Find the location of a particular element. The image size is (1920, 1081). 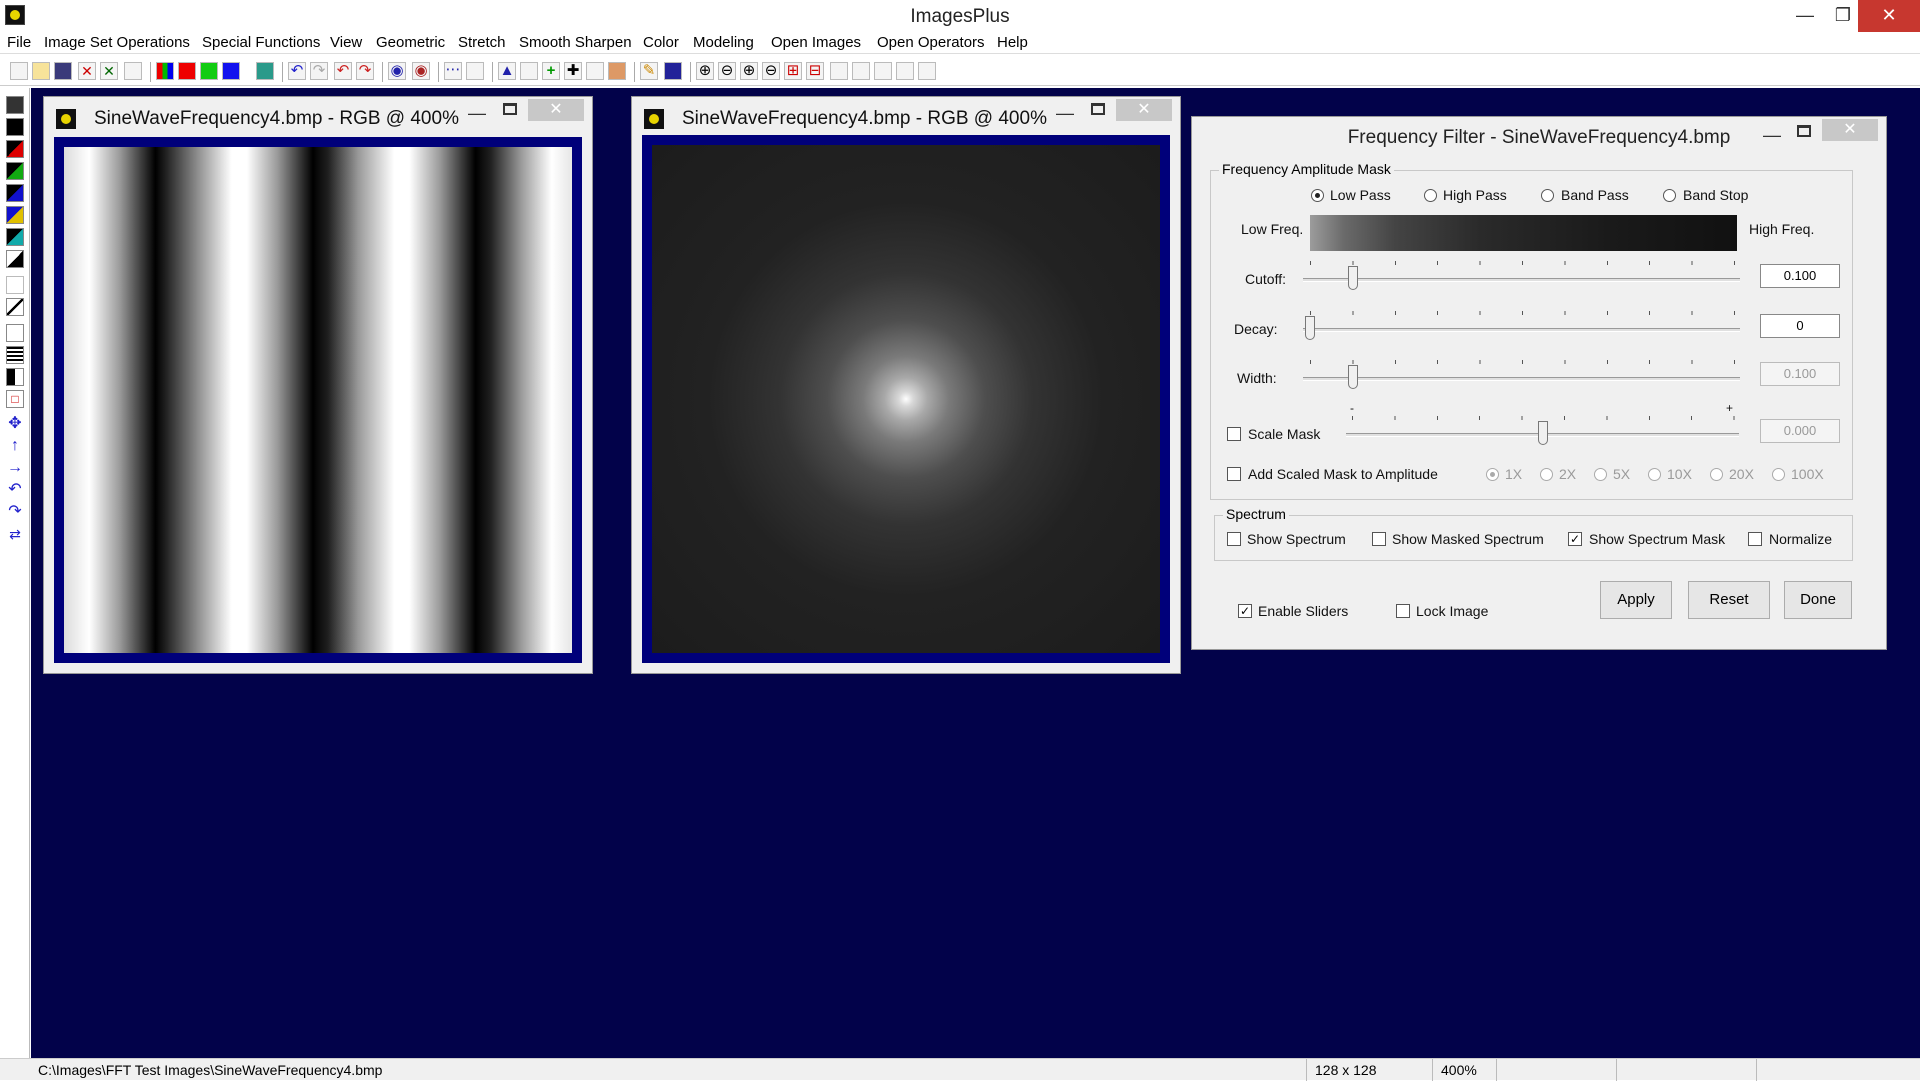

image-icon is located at coordinates (617, 71).